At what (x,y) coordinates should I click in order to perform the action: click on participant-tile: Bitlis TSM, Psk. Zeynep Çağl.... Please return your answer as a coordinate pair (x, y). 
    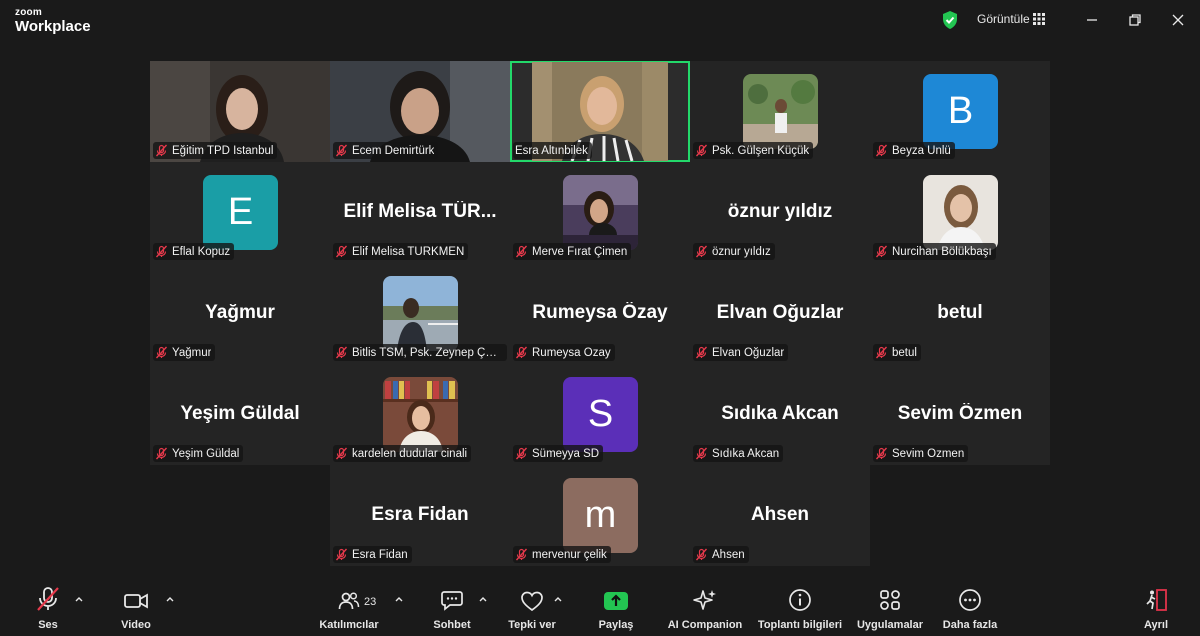
    Looking at the image, I should click on (420, 313).